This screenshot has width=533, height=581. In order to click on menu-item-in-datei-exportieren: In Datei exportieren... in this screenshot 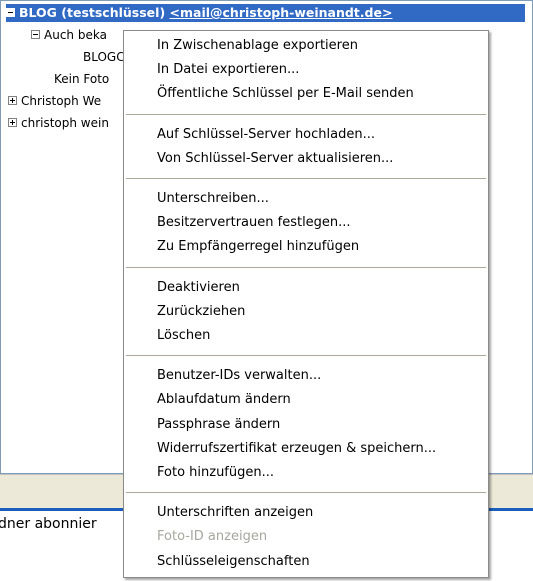, I will do `click(306, 70)`.